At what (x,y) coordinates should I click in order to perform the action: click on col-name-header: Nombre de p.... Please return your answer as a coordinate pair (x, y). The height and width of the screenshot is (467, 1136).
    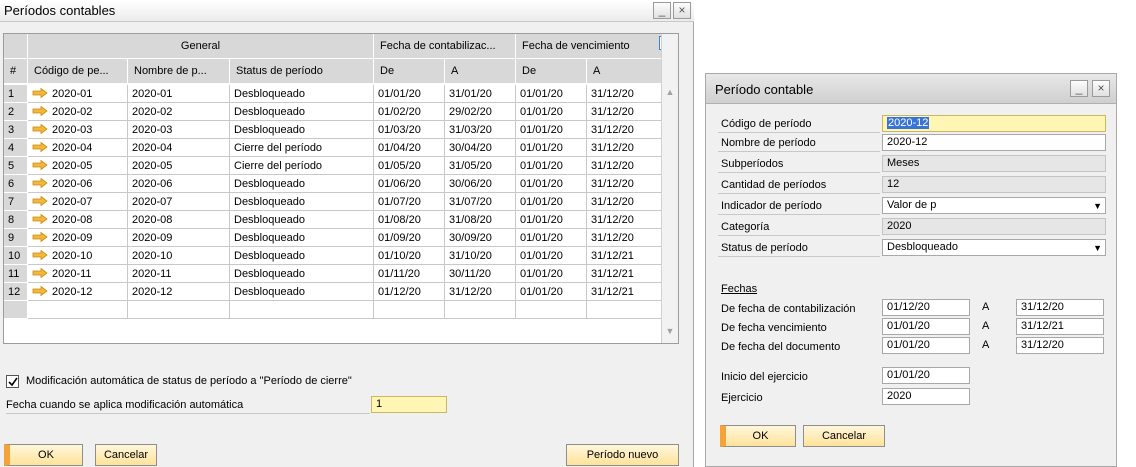
    Looking at the image, I should click on (179, 71).